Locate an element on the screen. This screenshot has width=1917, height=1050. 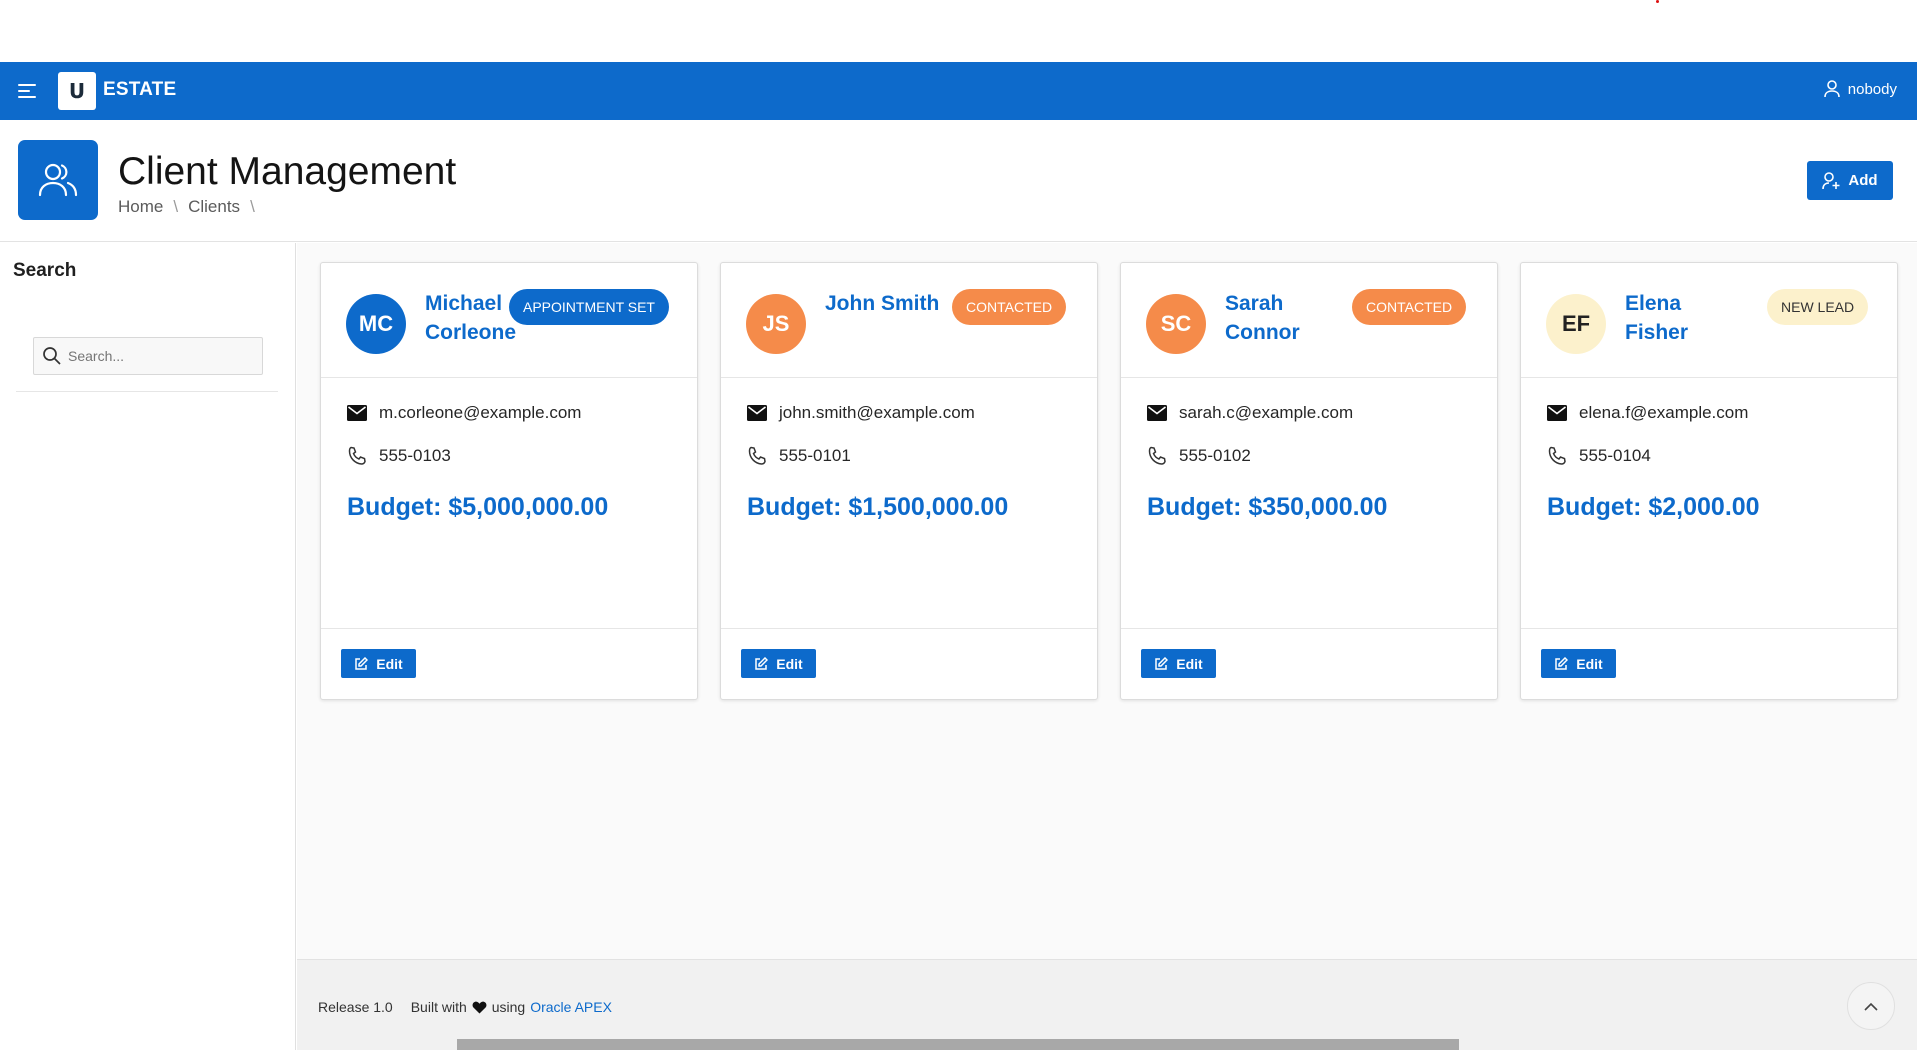
search-field is located at coordinates (148, 356).